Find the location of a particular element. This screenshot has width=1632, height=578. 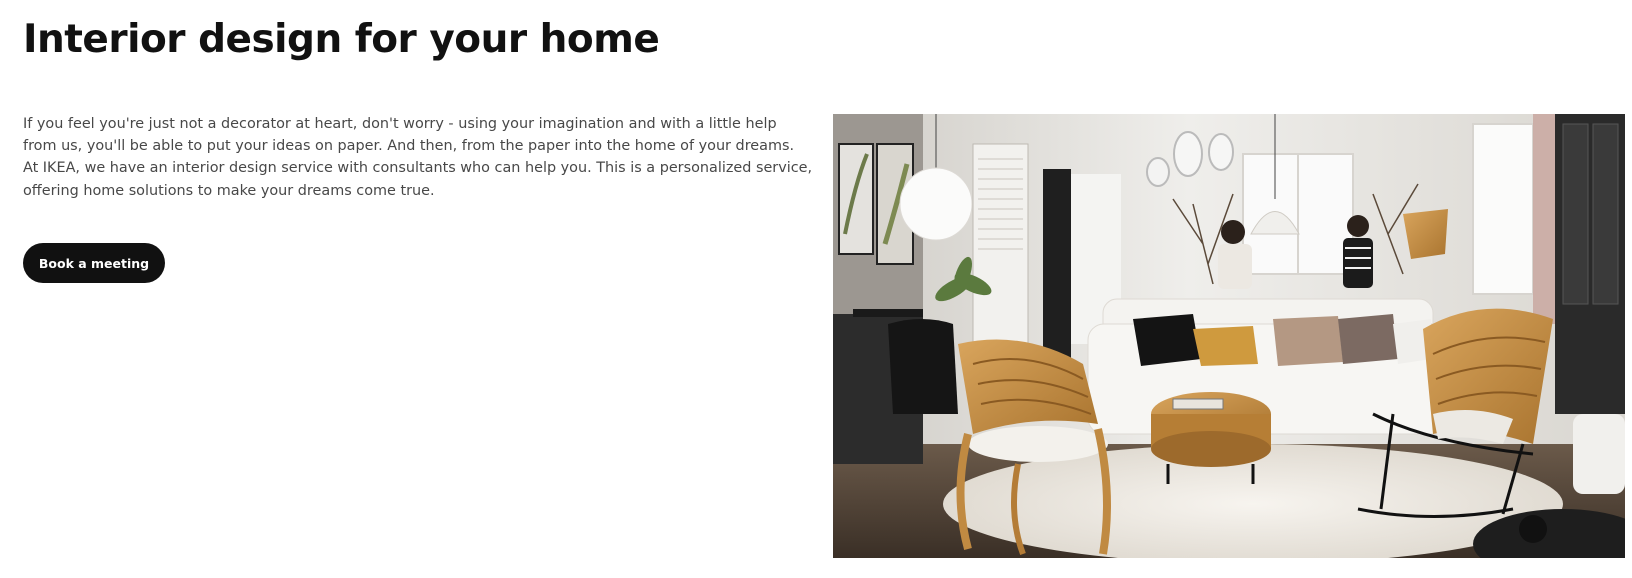

book-meeting-button: Book a meeting is located at coordinates (94, 263).